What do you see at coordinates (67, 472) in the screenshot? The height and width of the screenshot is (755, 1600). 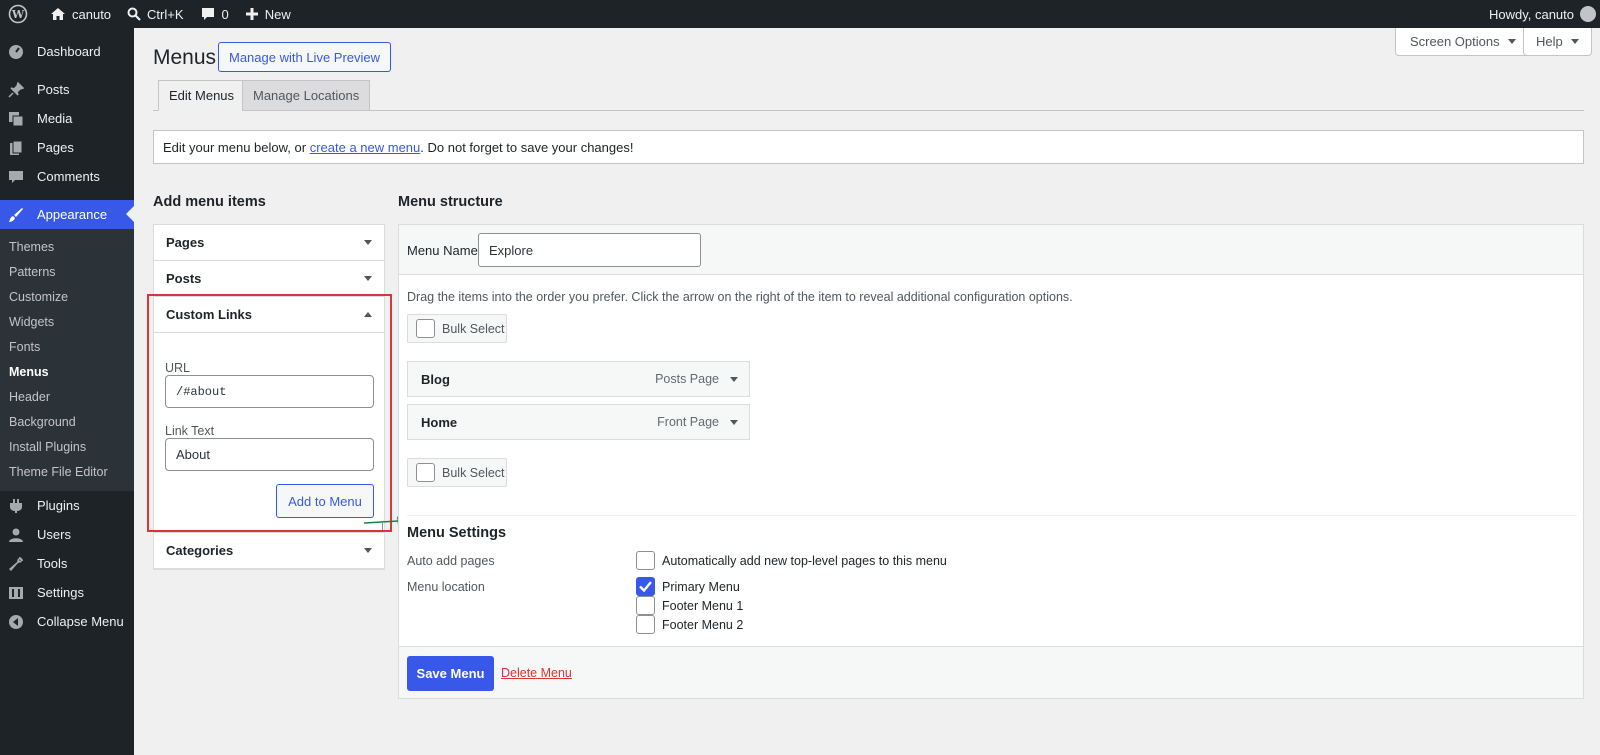 I see `submenu-item-theme-file-editor: Theme File Editor` at bounding box center [67, 472].